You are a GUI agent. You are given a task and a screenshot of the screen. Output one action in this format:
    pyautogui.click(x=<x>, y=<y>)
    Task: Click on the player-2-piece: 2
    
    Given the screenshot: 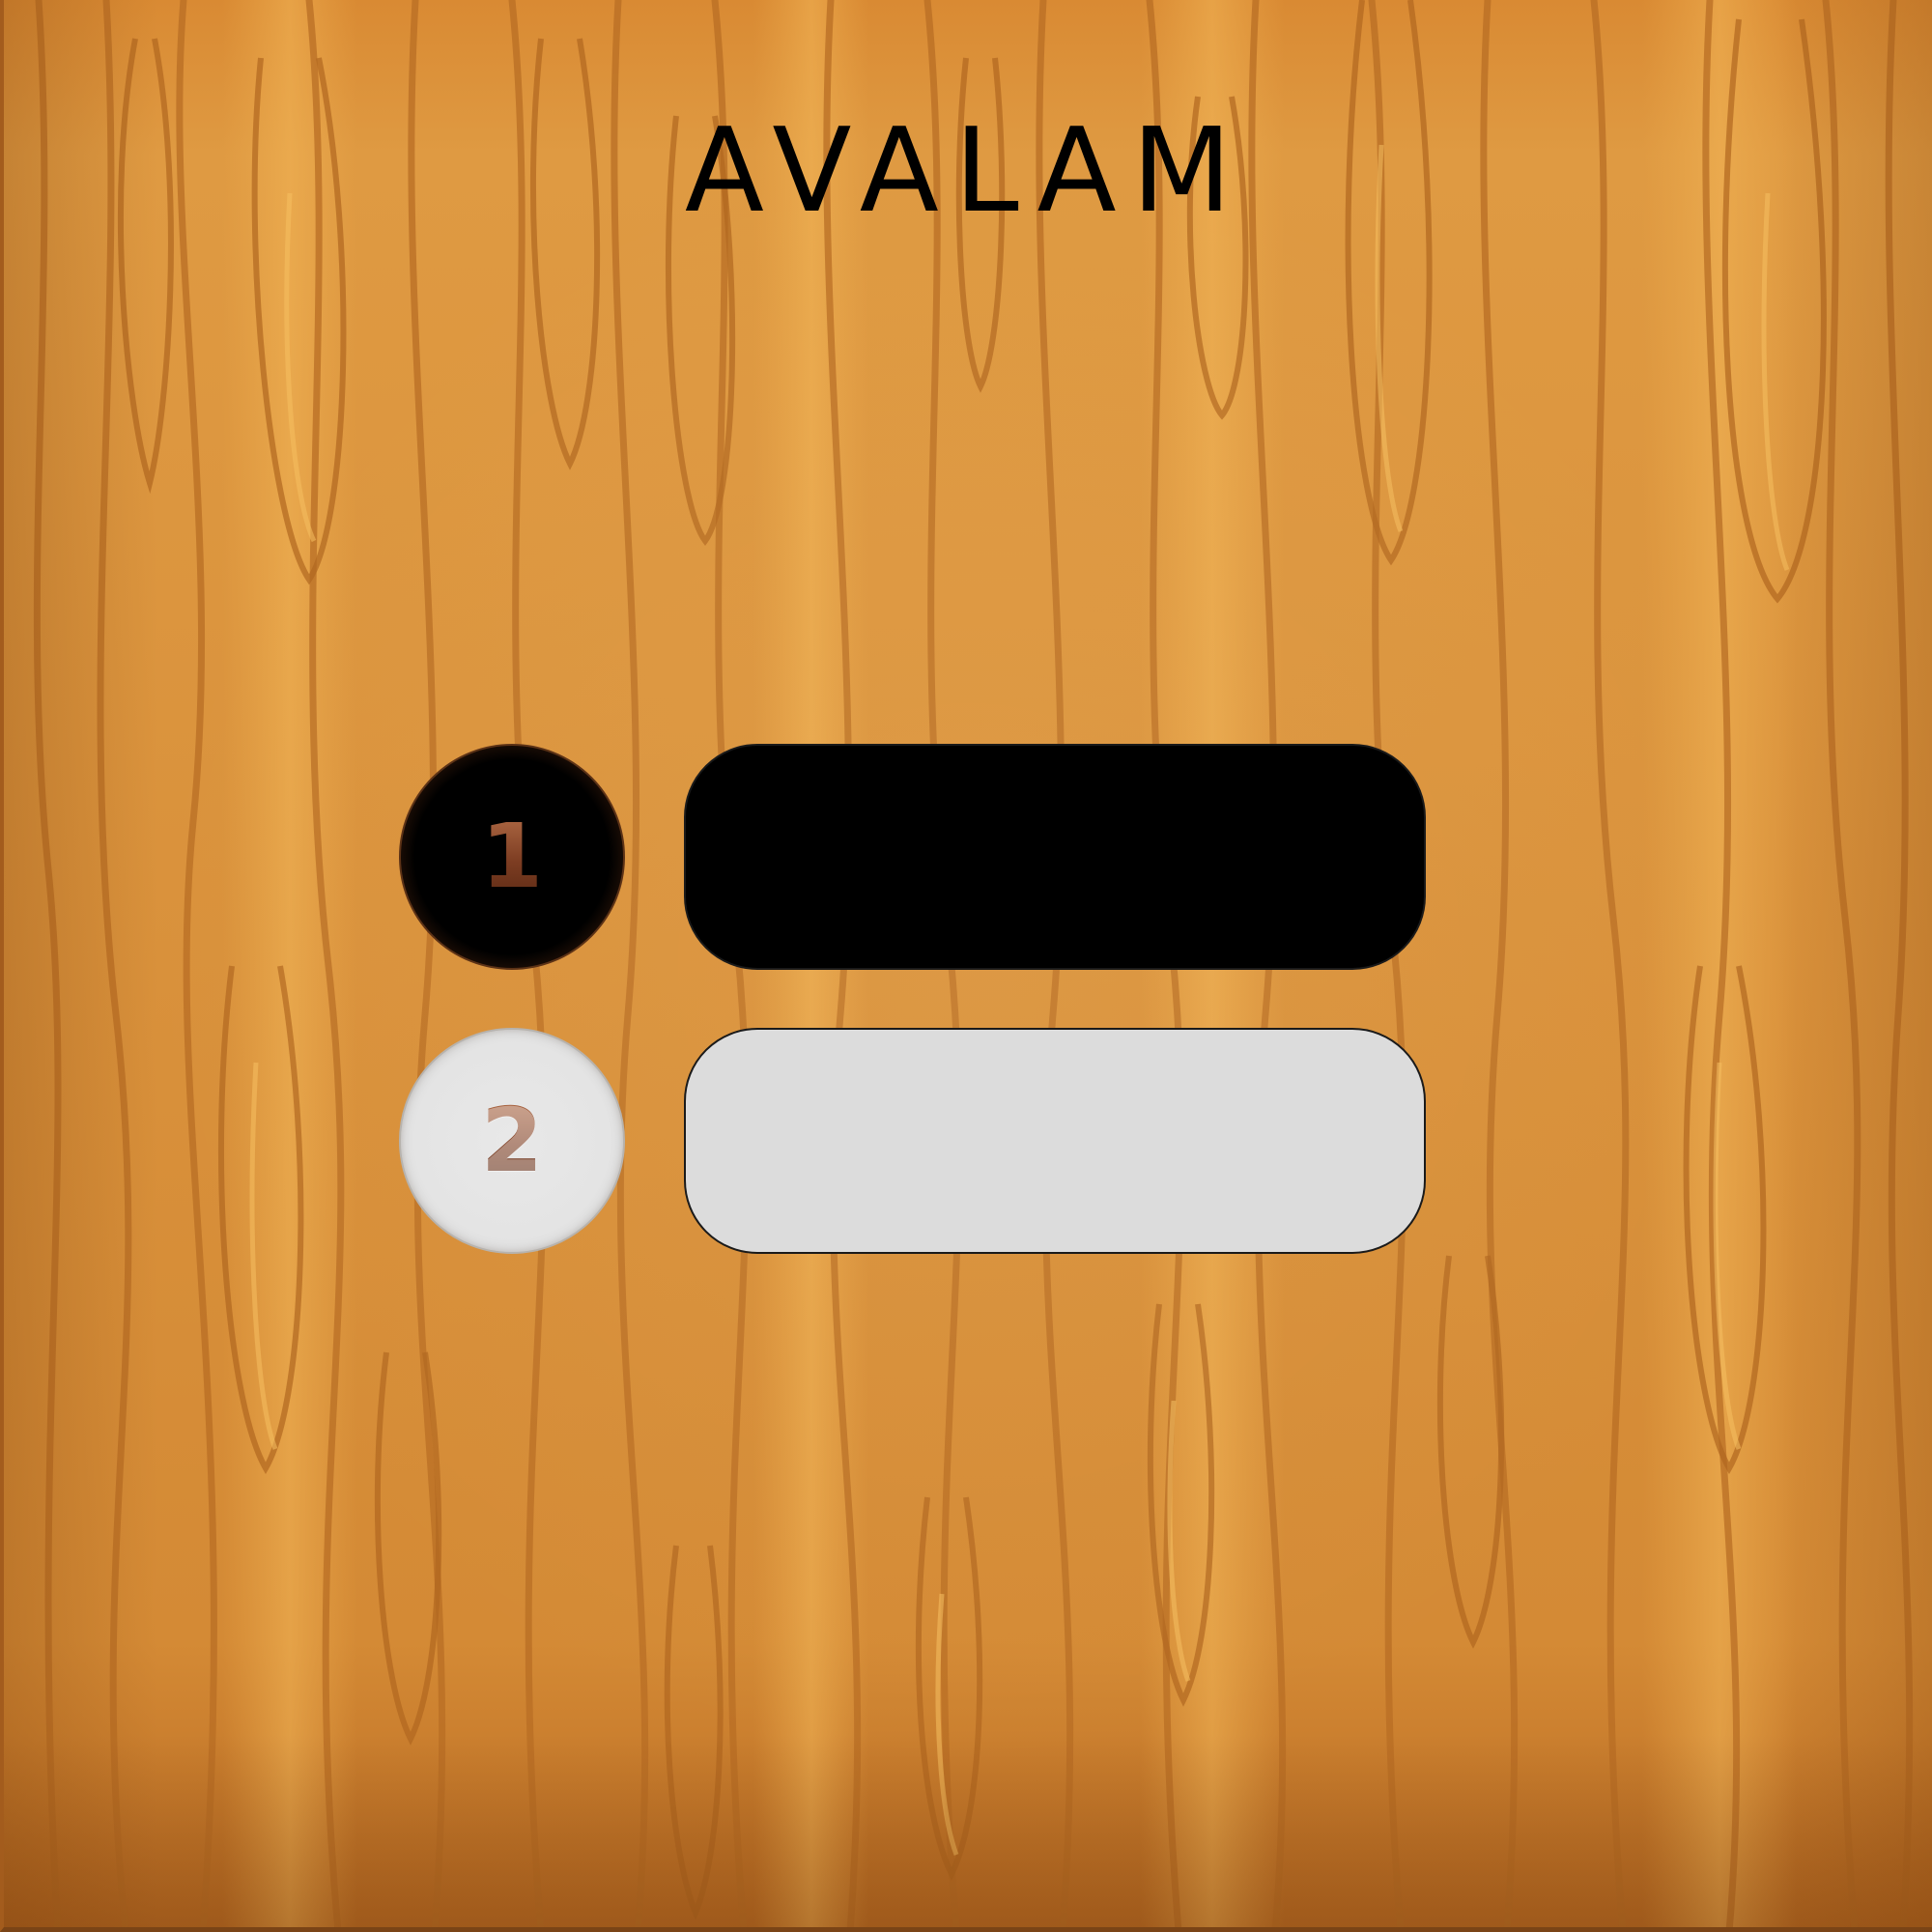 What is the action you would take?
    pyautogui.click(x=512, y=1141)
    